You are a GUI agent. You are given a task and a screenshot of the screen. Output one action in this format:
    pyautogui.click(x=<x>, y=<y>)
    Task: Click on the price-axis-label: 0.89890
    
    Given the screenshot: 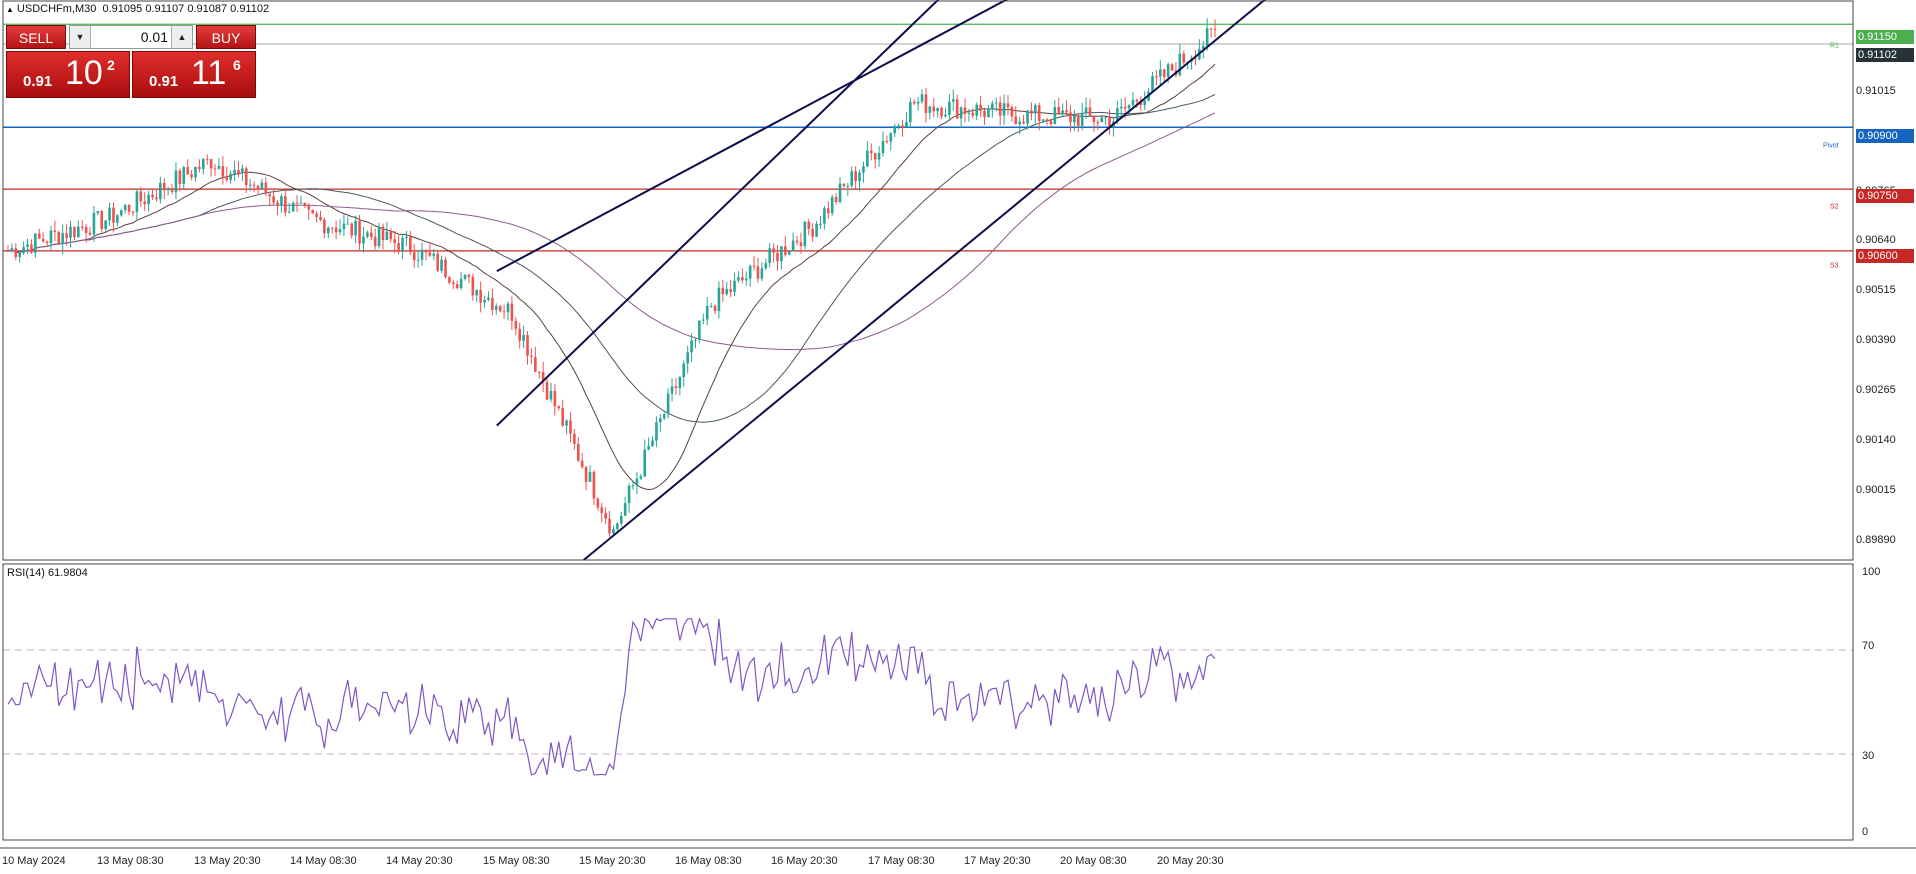 What is the action you would take?
    pyautogui.click(x=1876, y=540)
    